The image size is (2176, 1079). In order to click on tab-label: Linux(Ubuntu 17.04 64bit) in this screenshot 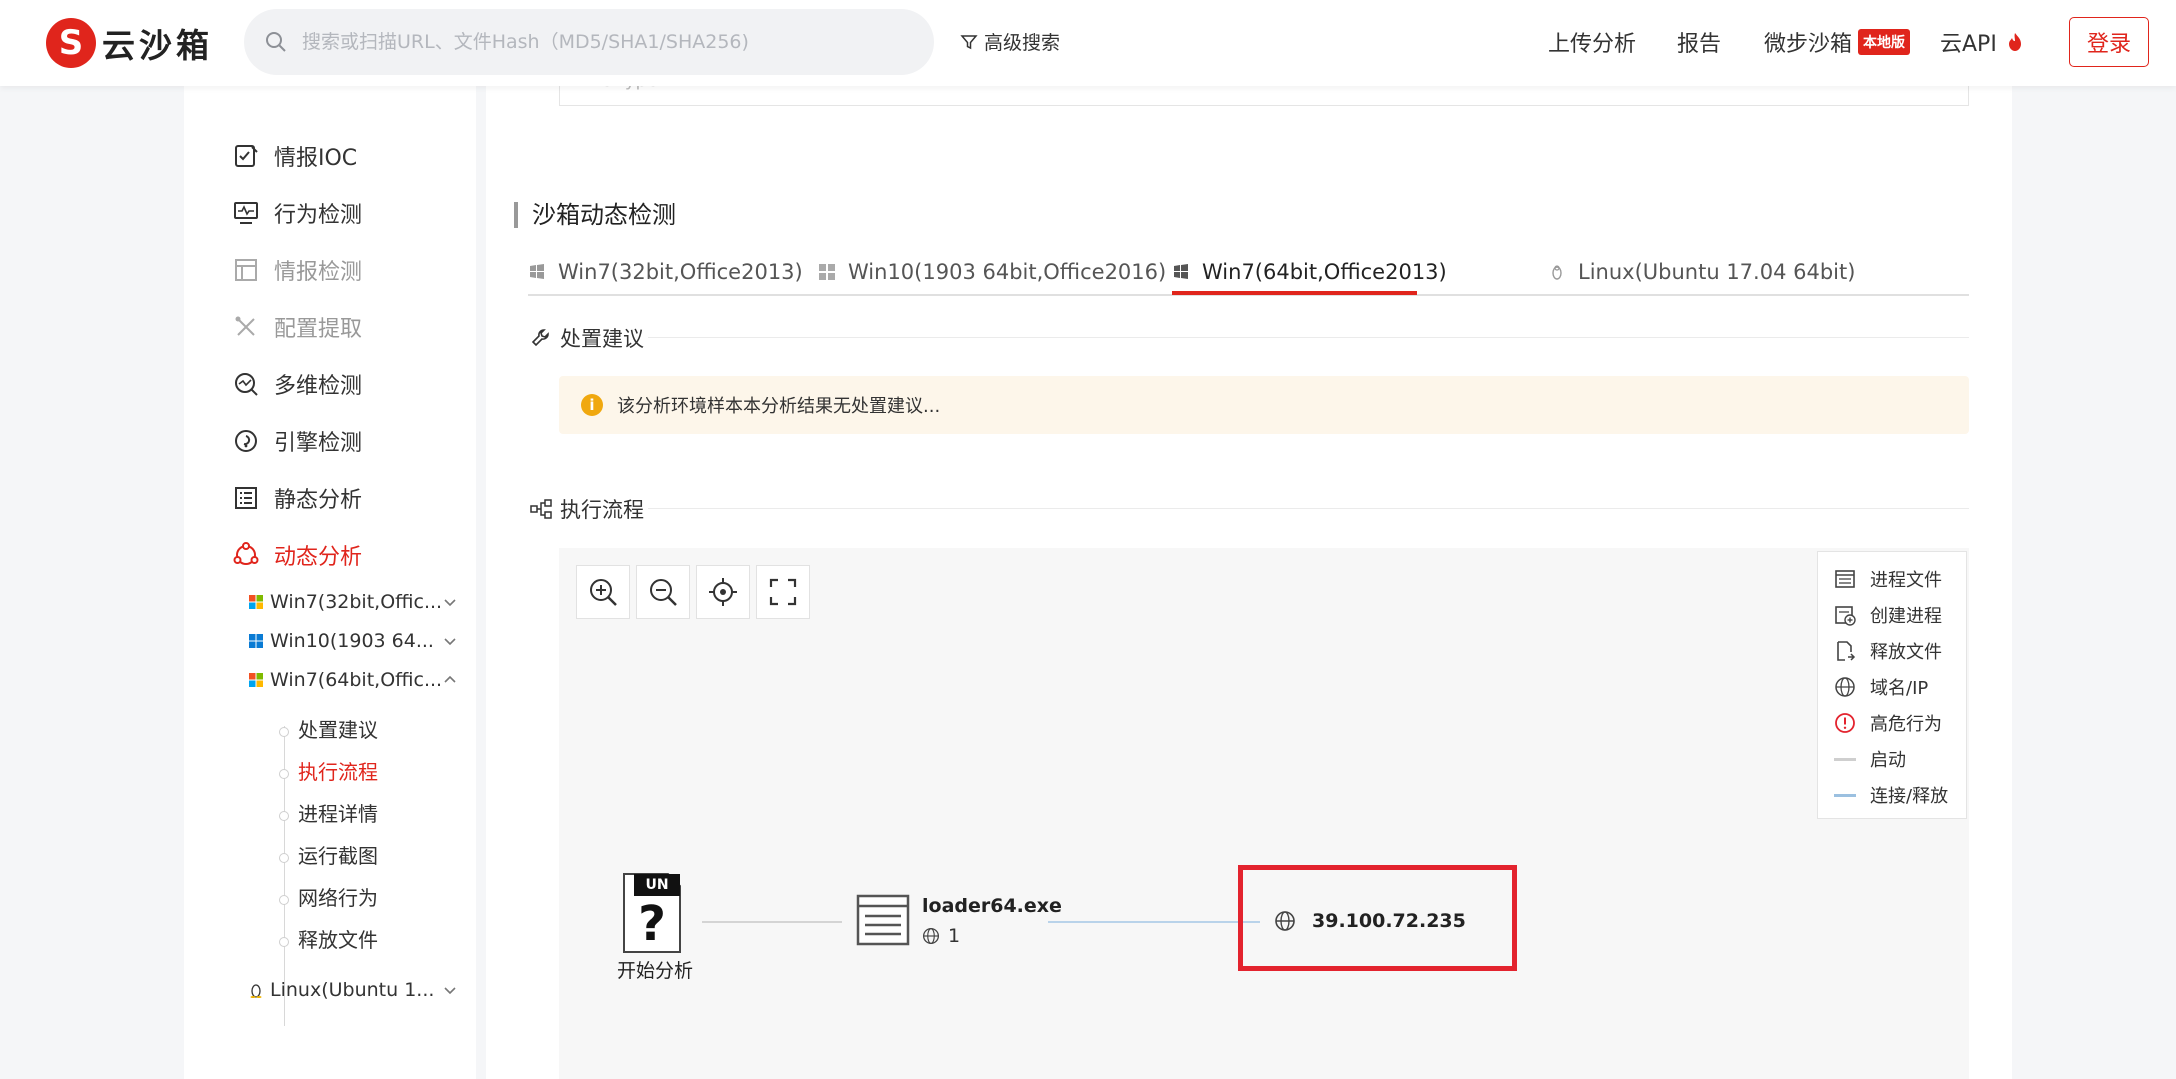, I will do `click(1717, 272)`.